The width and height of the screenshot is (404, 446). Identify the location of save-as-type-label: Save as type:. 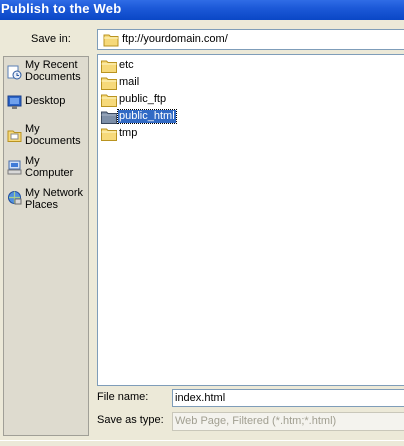
(130, 420).